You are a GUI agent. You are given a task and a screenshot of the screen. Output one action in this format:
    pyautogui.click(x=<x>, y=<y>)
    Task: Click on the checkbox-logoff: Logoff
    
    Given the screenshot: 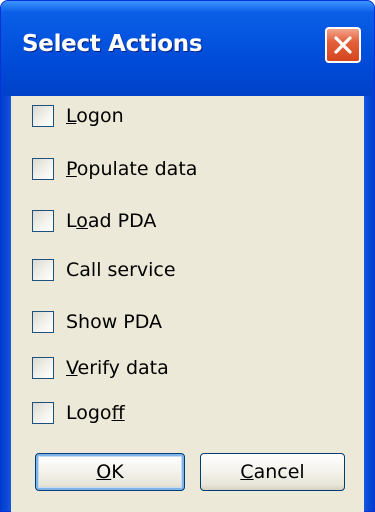 What is the action you would take?
    pyautogui.click(x=78, y=413)
    